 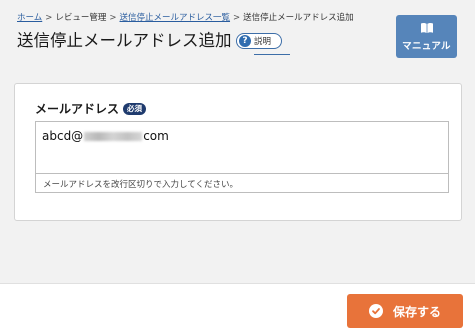 What do you see at coordinates (113, 136) in the screenshot?
I see `redacted-domain` at bounding box center [113, 136].